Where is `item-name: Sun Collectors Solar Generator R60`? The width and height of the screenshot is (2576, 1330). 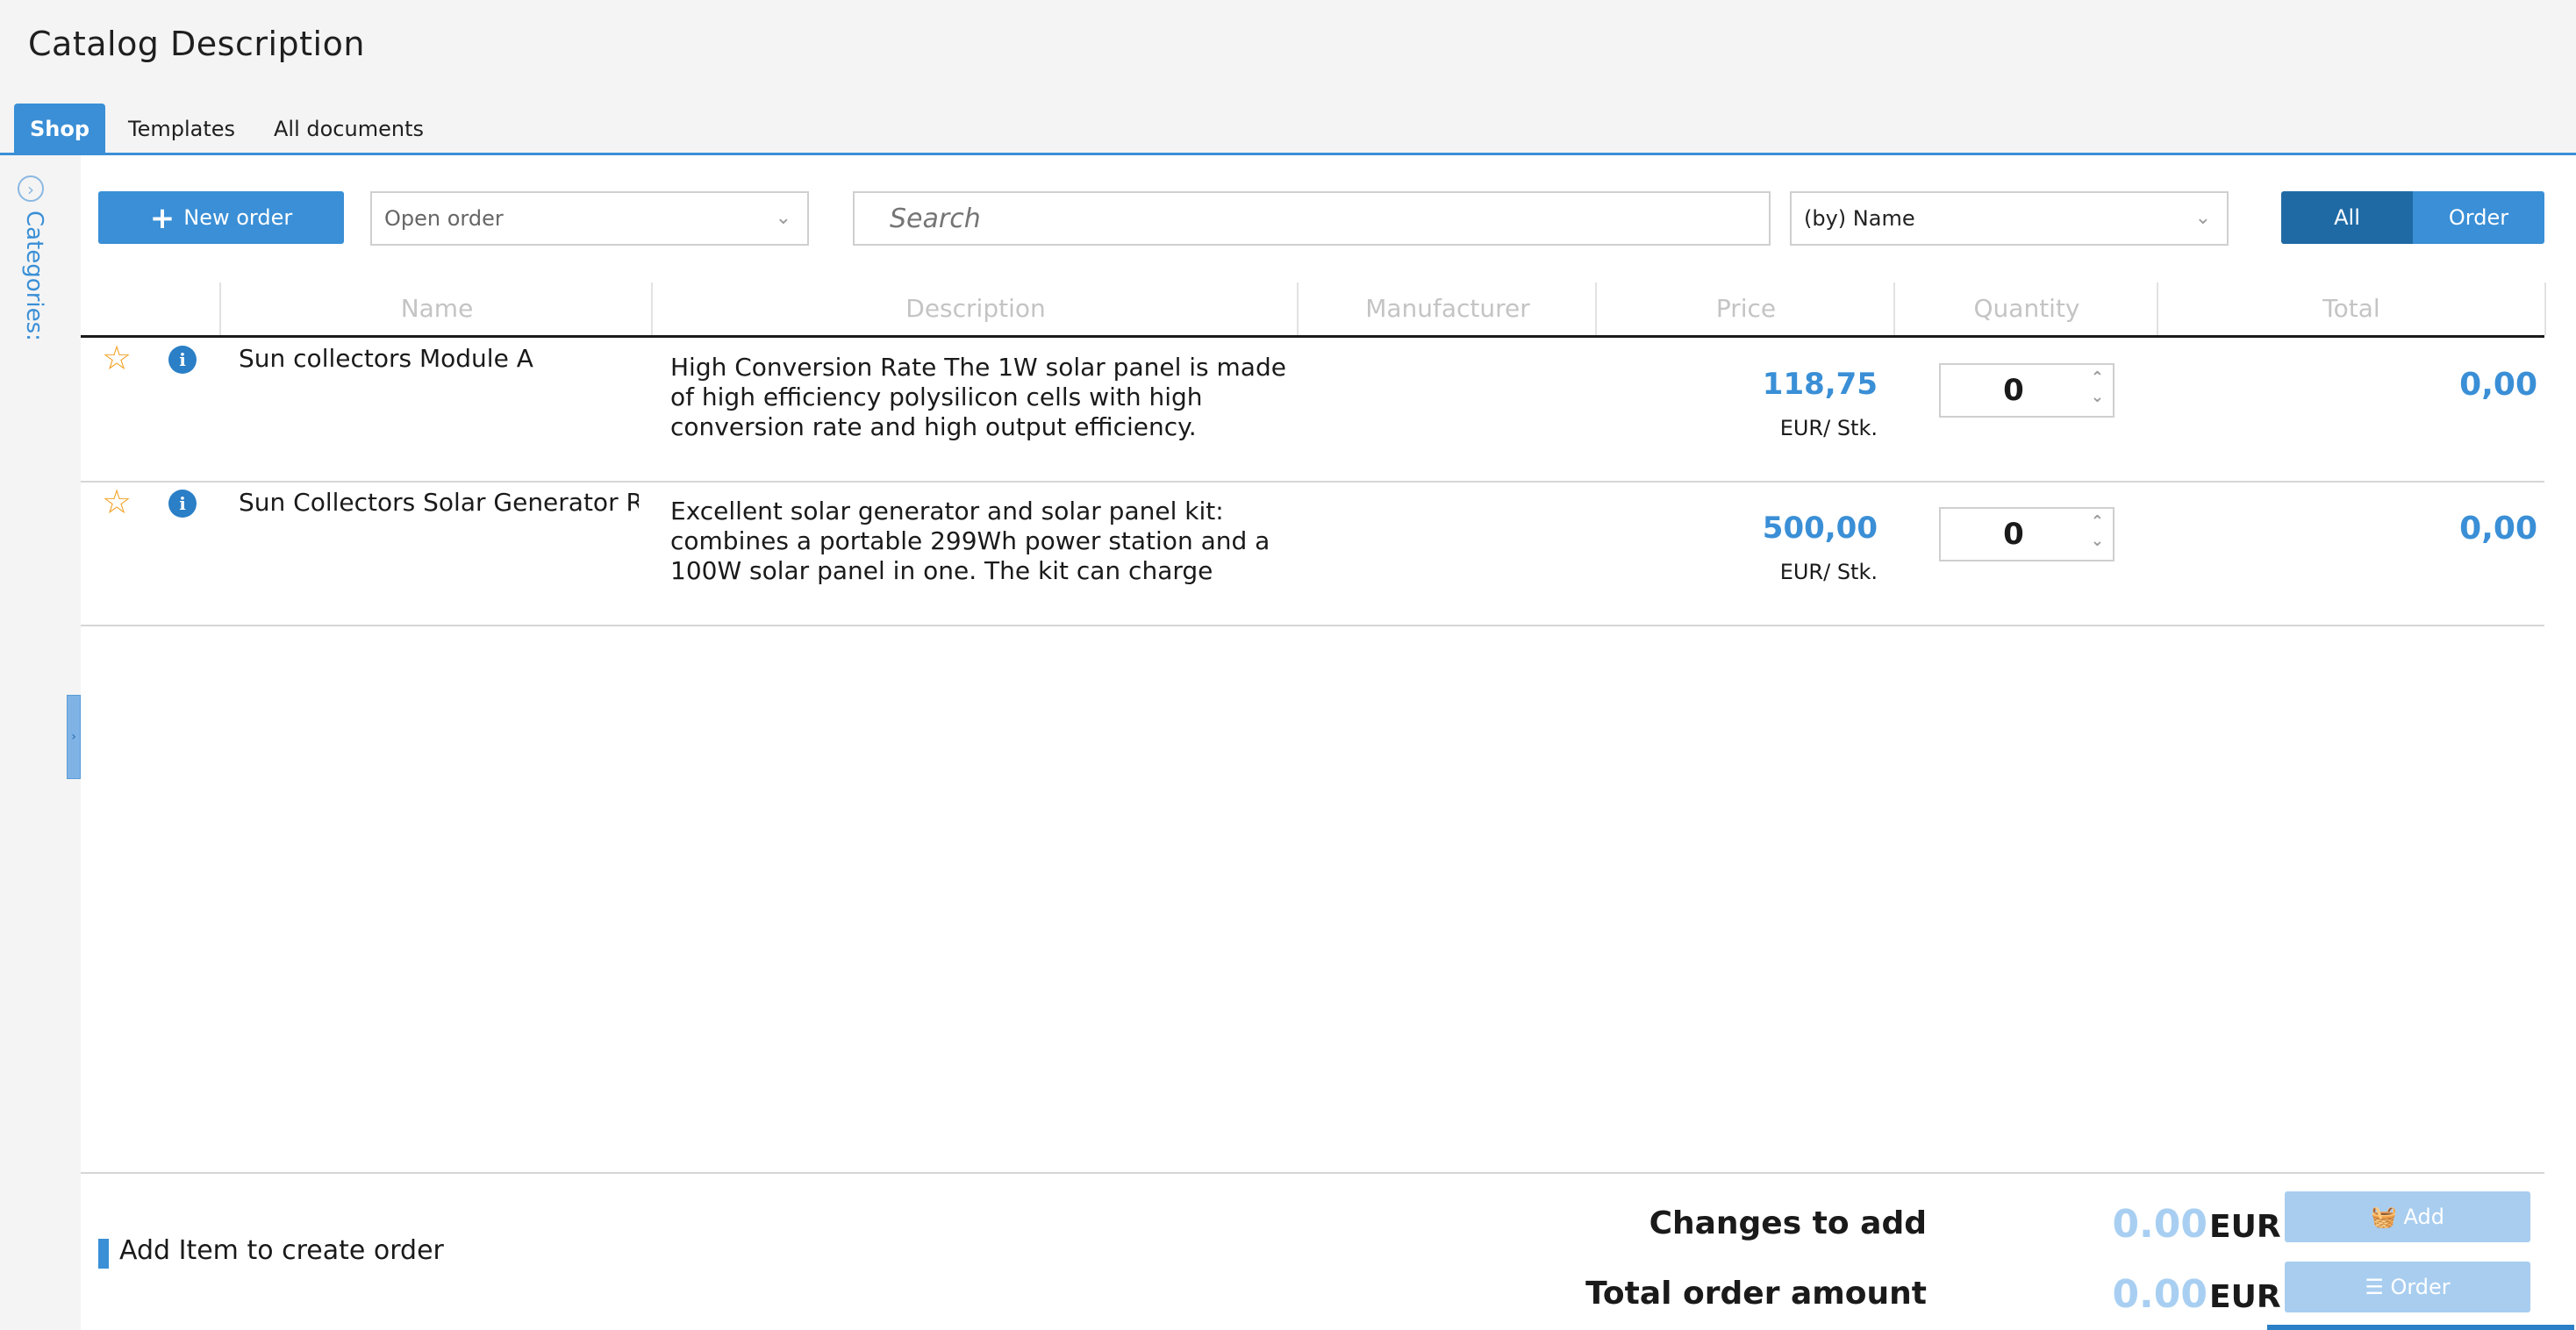 item-name: Sun Collectors Solar Generator R60 is located at coordinates (439, 502).